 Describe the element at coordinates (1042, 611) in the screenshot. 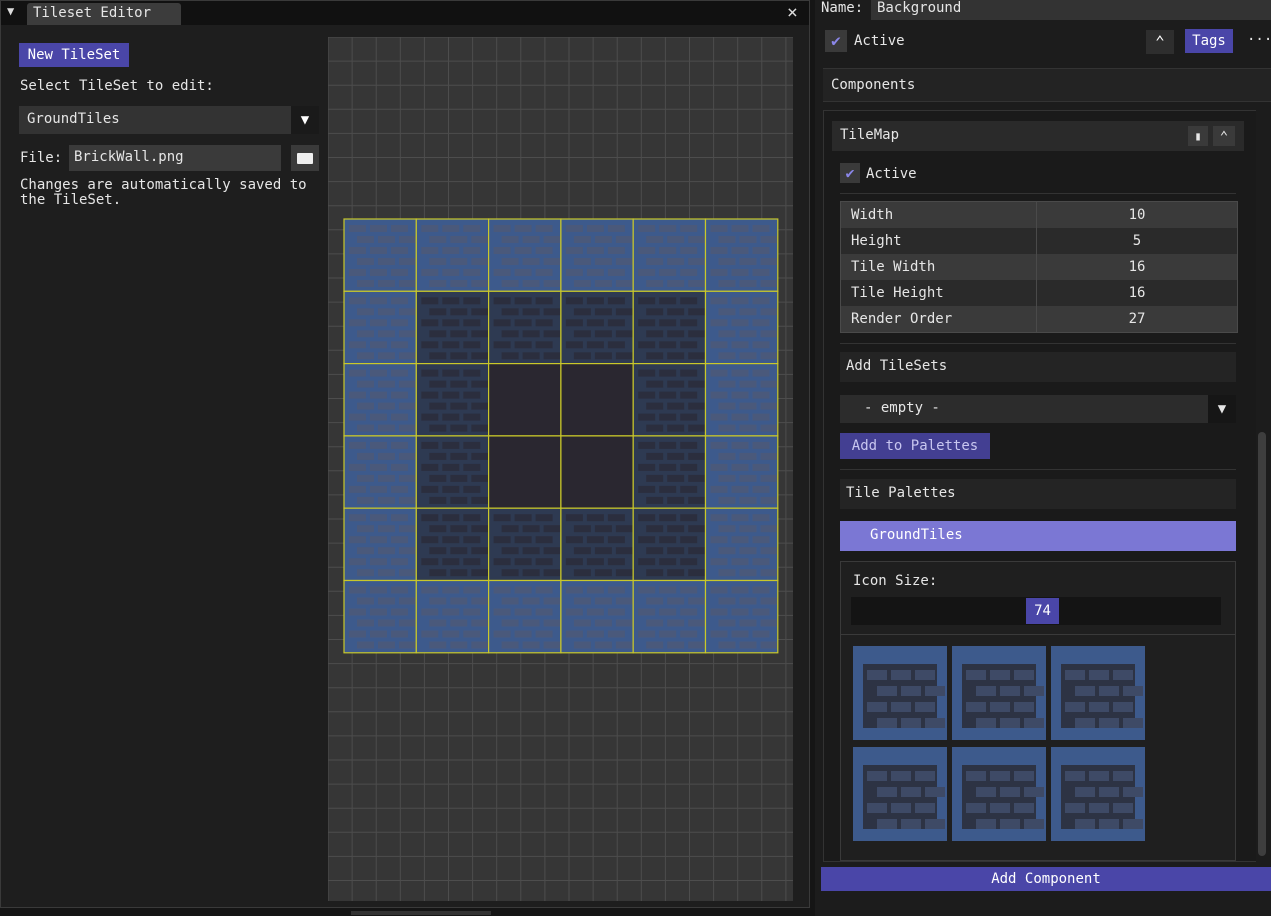

I see `slider-handle: 74` at that location.